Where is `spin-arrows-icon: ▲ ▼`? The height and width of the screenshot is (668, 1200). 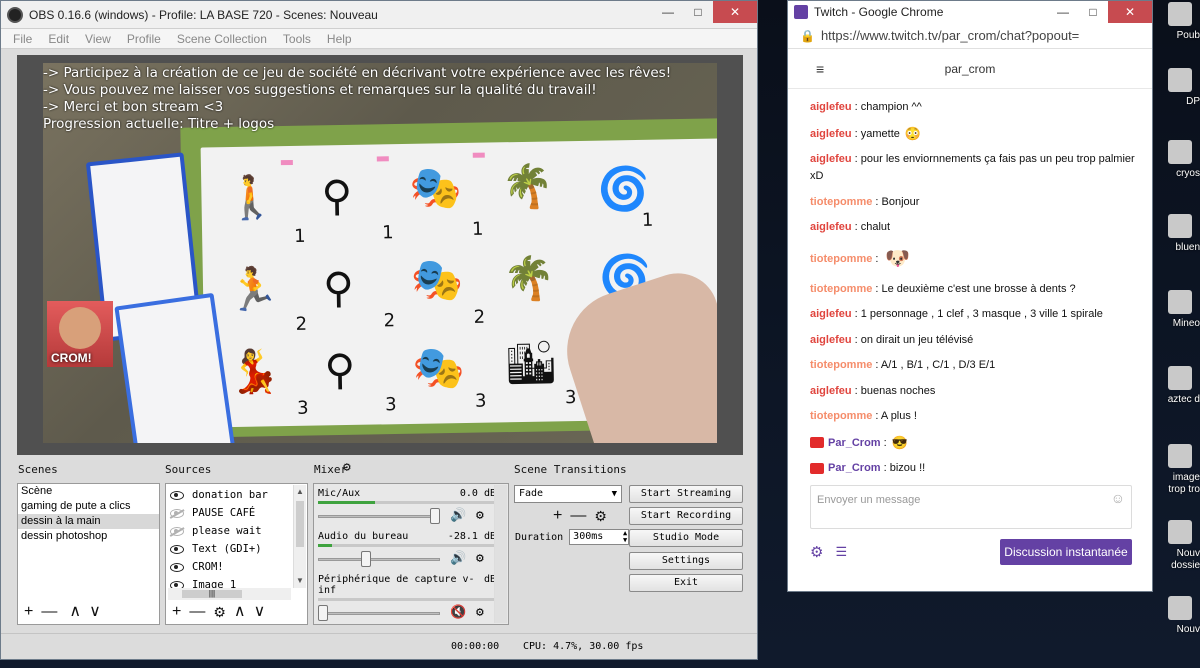
spin-arrows-icon: ▲ ▼ is located at coordinates (625, 537).